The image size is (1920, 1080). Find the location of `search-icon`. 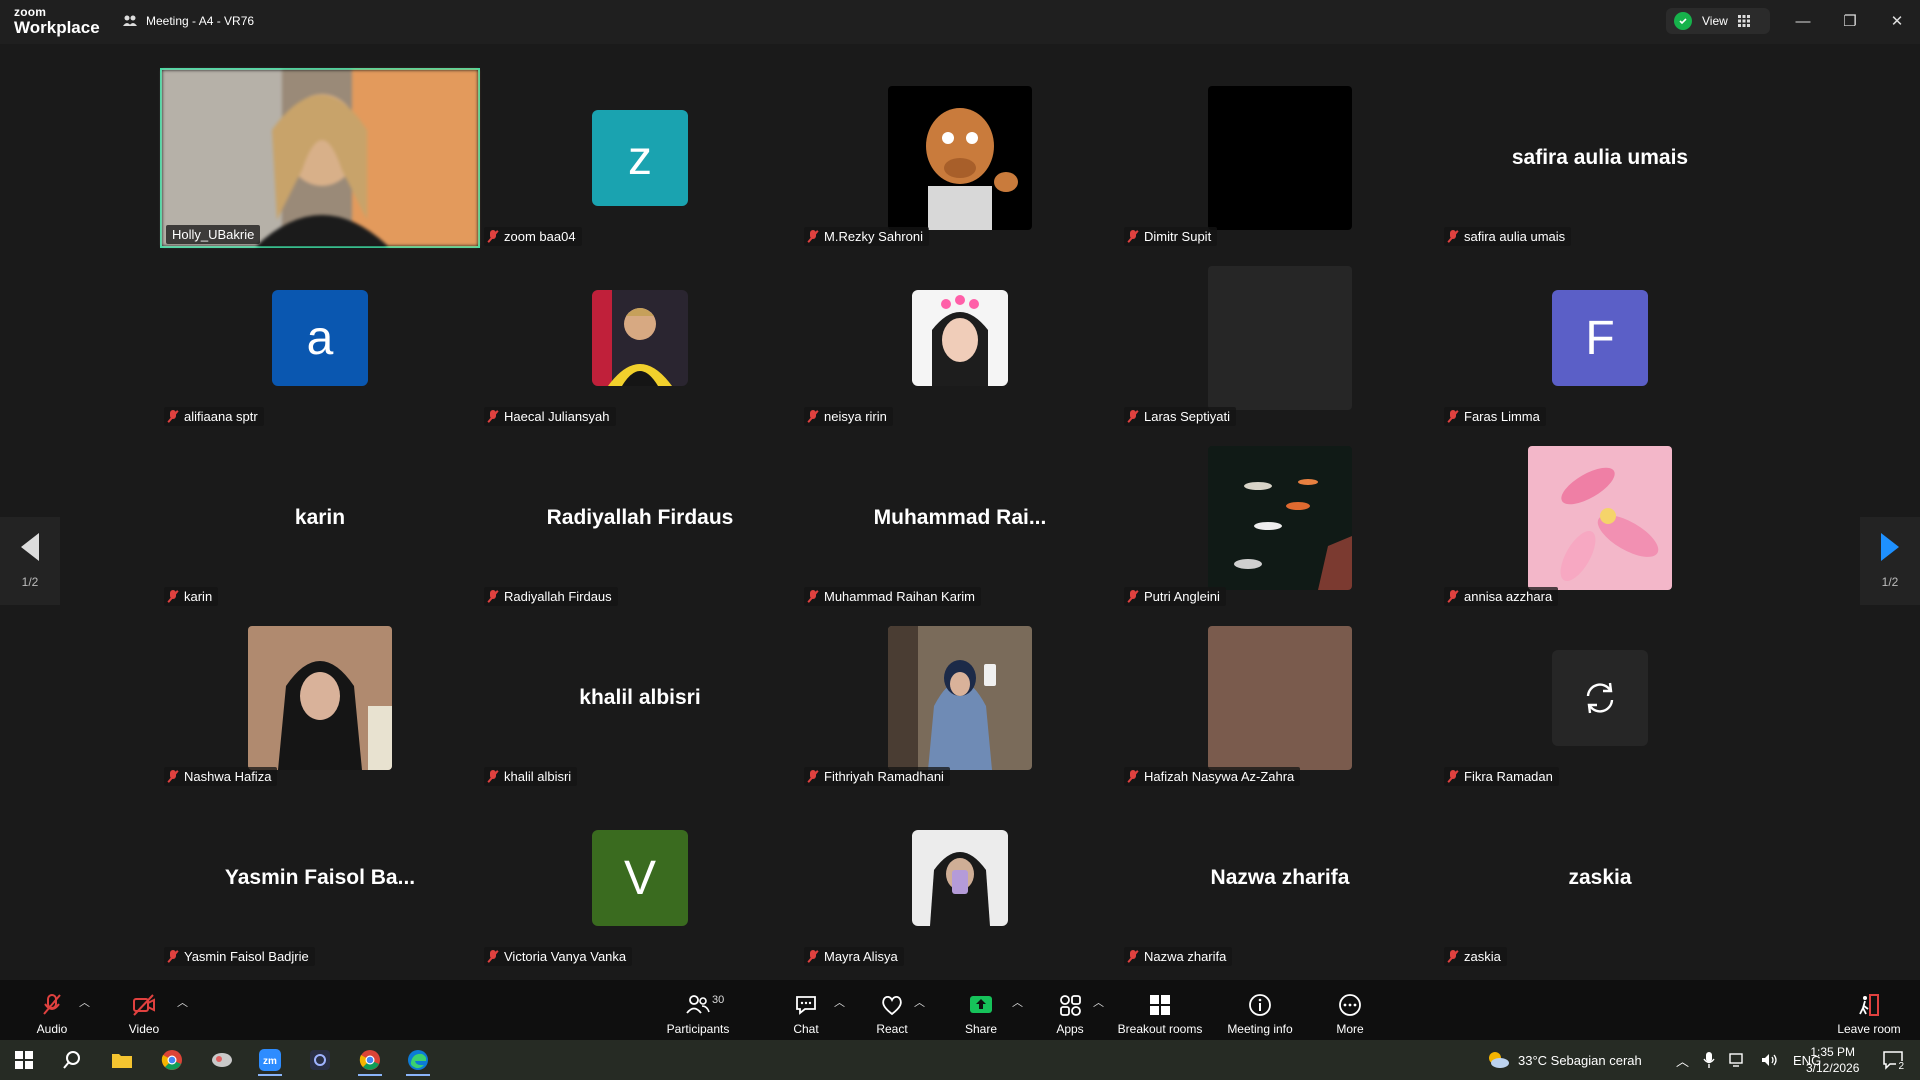

search-icon is located at coordinates (72, 1060).